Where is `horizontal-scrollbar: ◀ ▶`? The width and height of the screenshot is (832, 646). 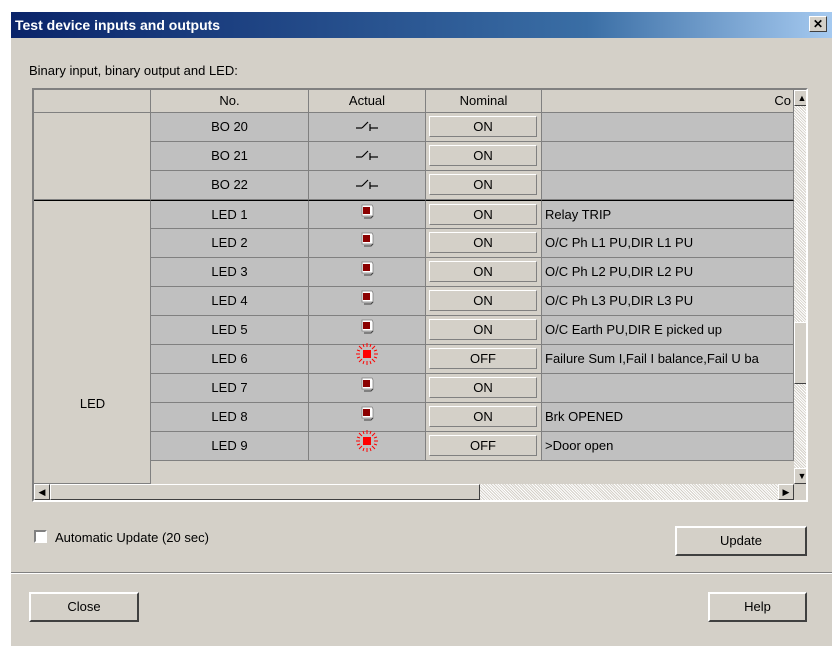 horizontal-scrollbar: ◀ ▶ is located at coordinates (414, 492).